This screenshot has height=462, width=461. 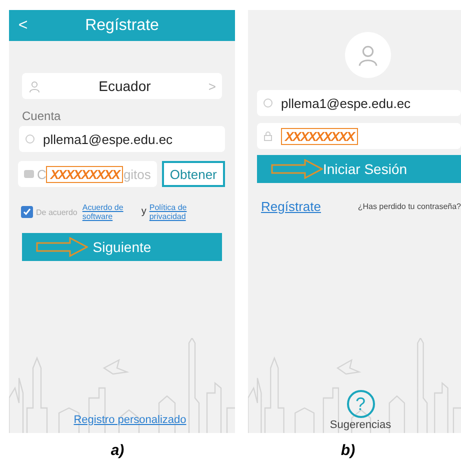 I want to click on forgot-password-link: ¿Has perdido tu contraseña?, so click(x=409, y=206).